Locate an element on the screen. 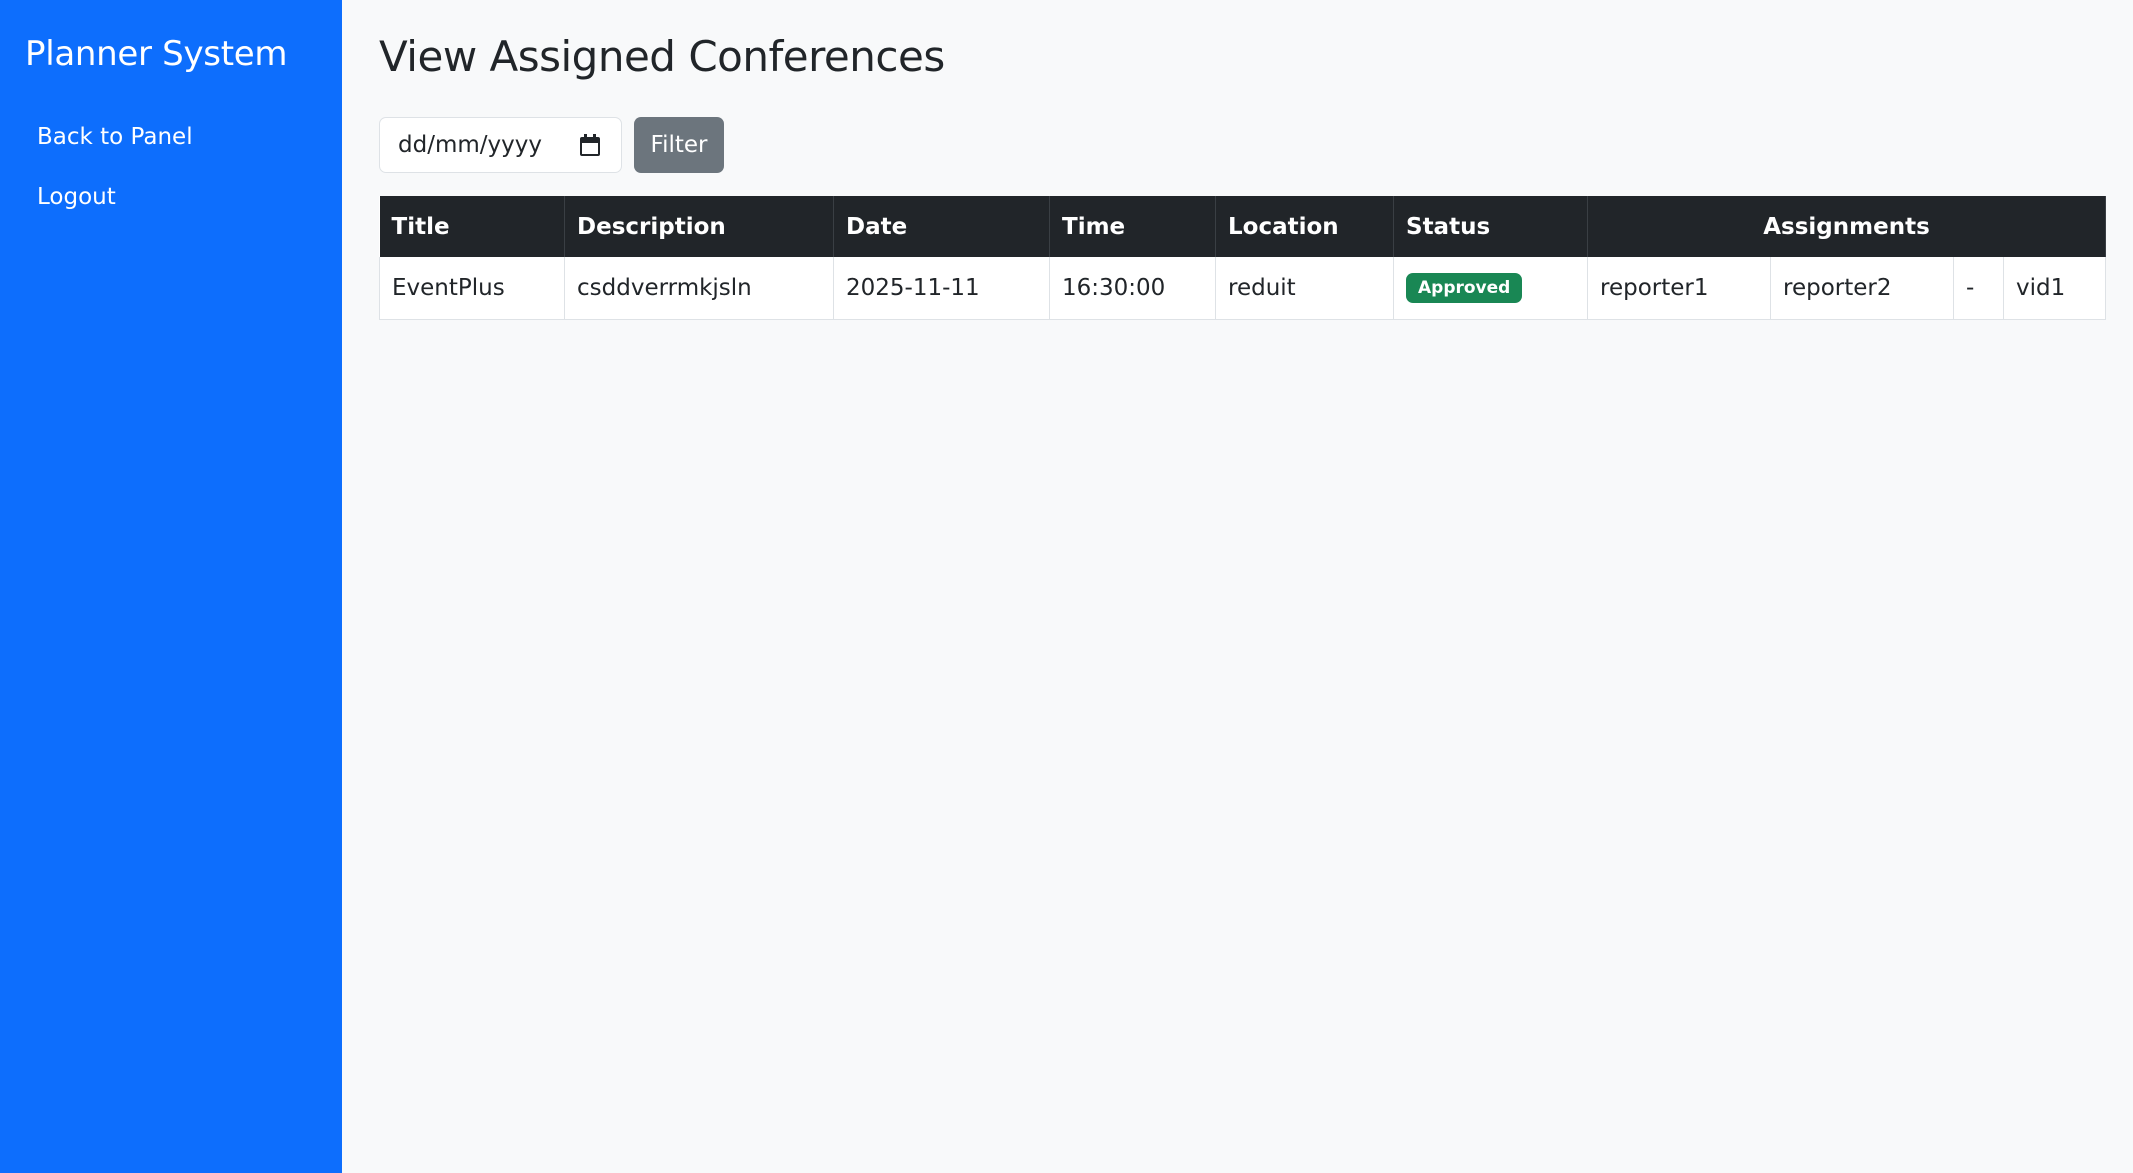 Image resolution: width=2133 pixels, height=1173 pixels. brand-title: Planner System is located at coordinates (156, 54).